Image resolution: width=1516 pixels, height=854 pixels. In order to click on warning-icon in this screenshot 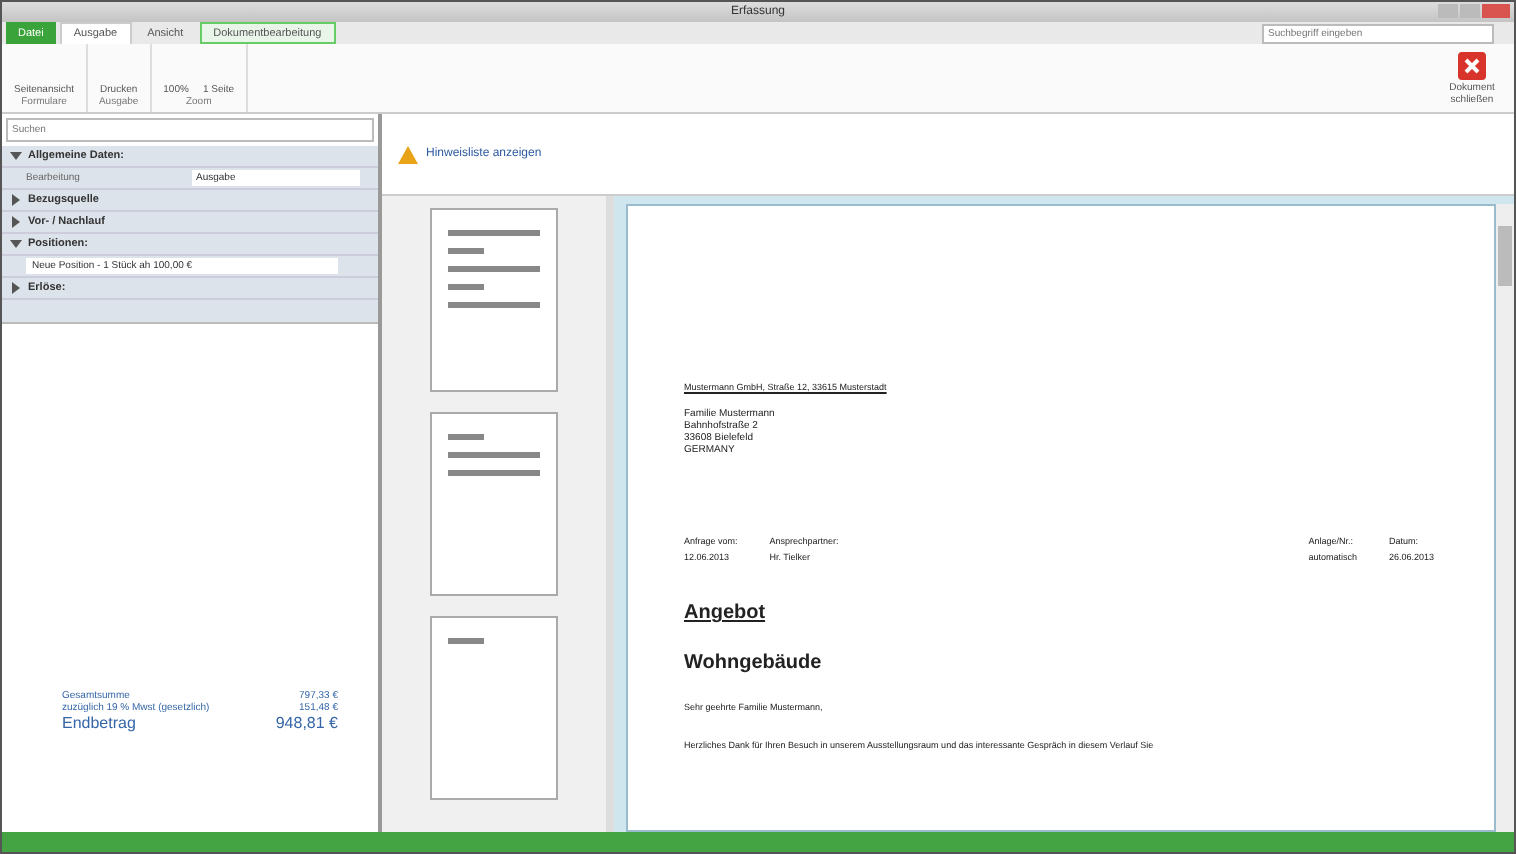, I will do `click(408, 154)`.